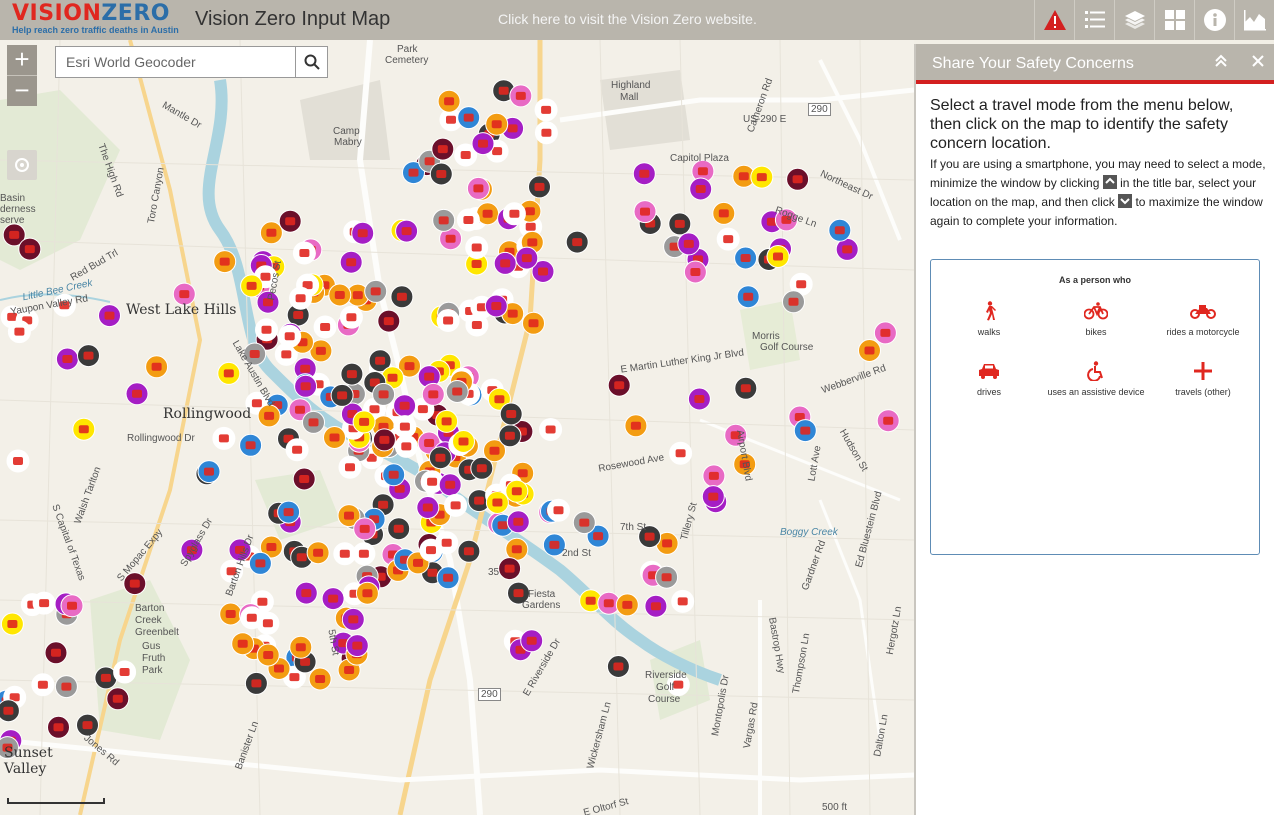 This screenshot has height=815, width=1274. I want to click on zoom-in-button: +, so click(22, 60).